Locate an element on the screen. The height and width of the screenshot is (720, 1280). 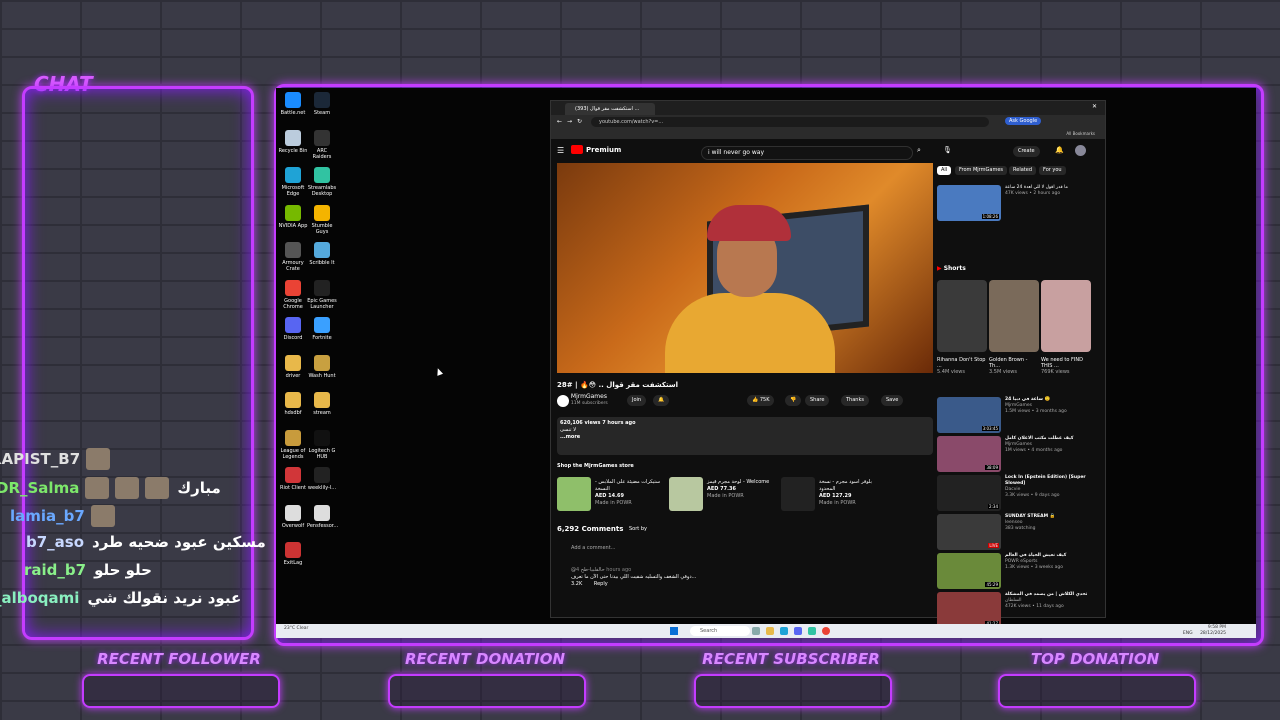
video-thumbnail: 2:34 is located at coordinates (969, 493).